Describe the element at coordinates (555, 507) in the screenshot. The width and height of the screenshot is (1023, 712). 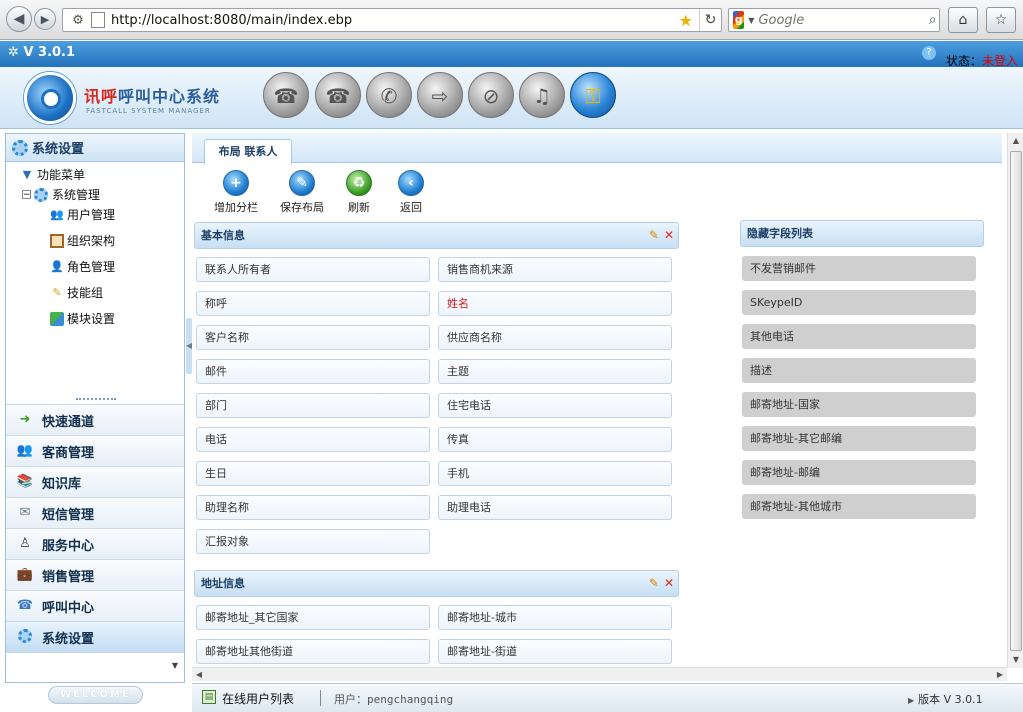
I see `field-assistant-phone: 助理电话` at that location.